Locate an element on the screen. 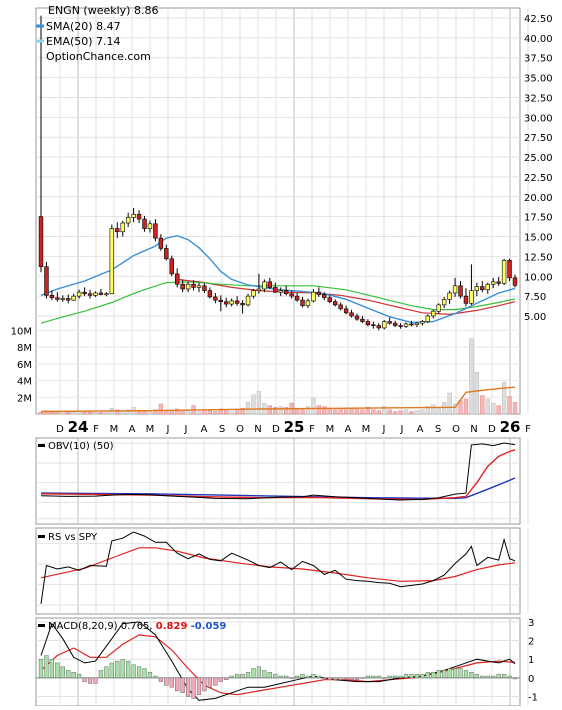  month-tick-label: 26 is located at coordinates (510, 427).